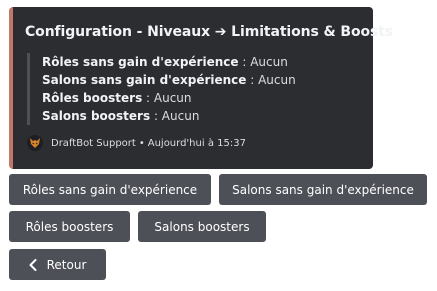 The height and width of the screenshot is (291, 437). I want to click on field-name: Salons boosters, so click(96, 116).